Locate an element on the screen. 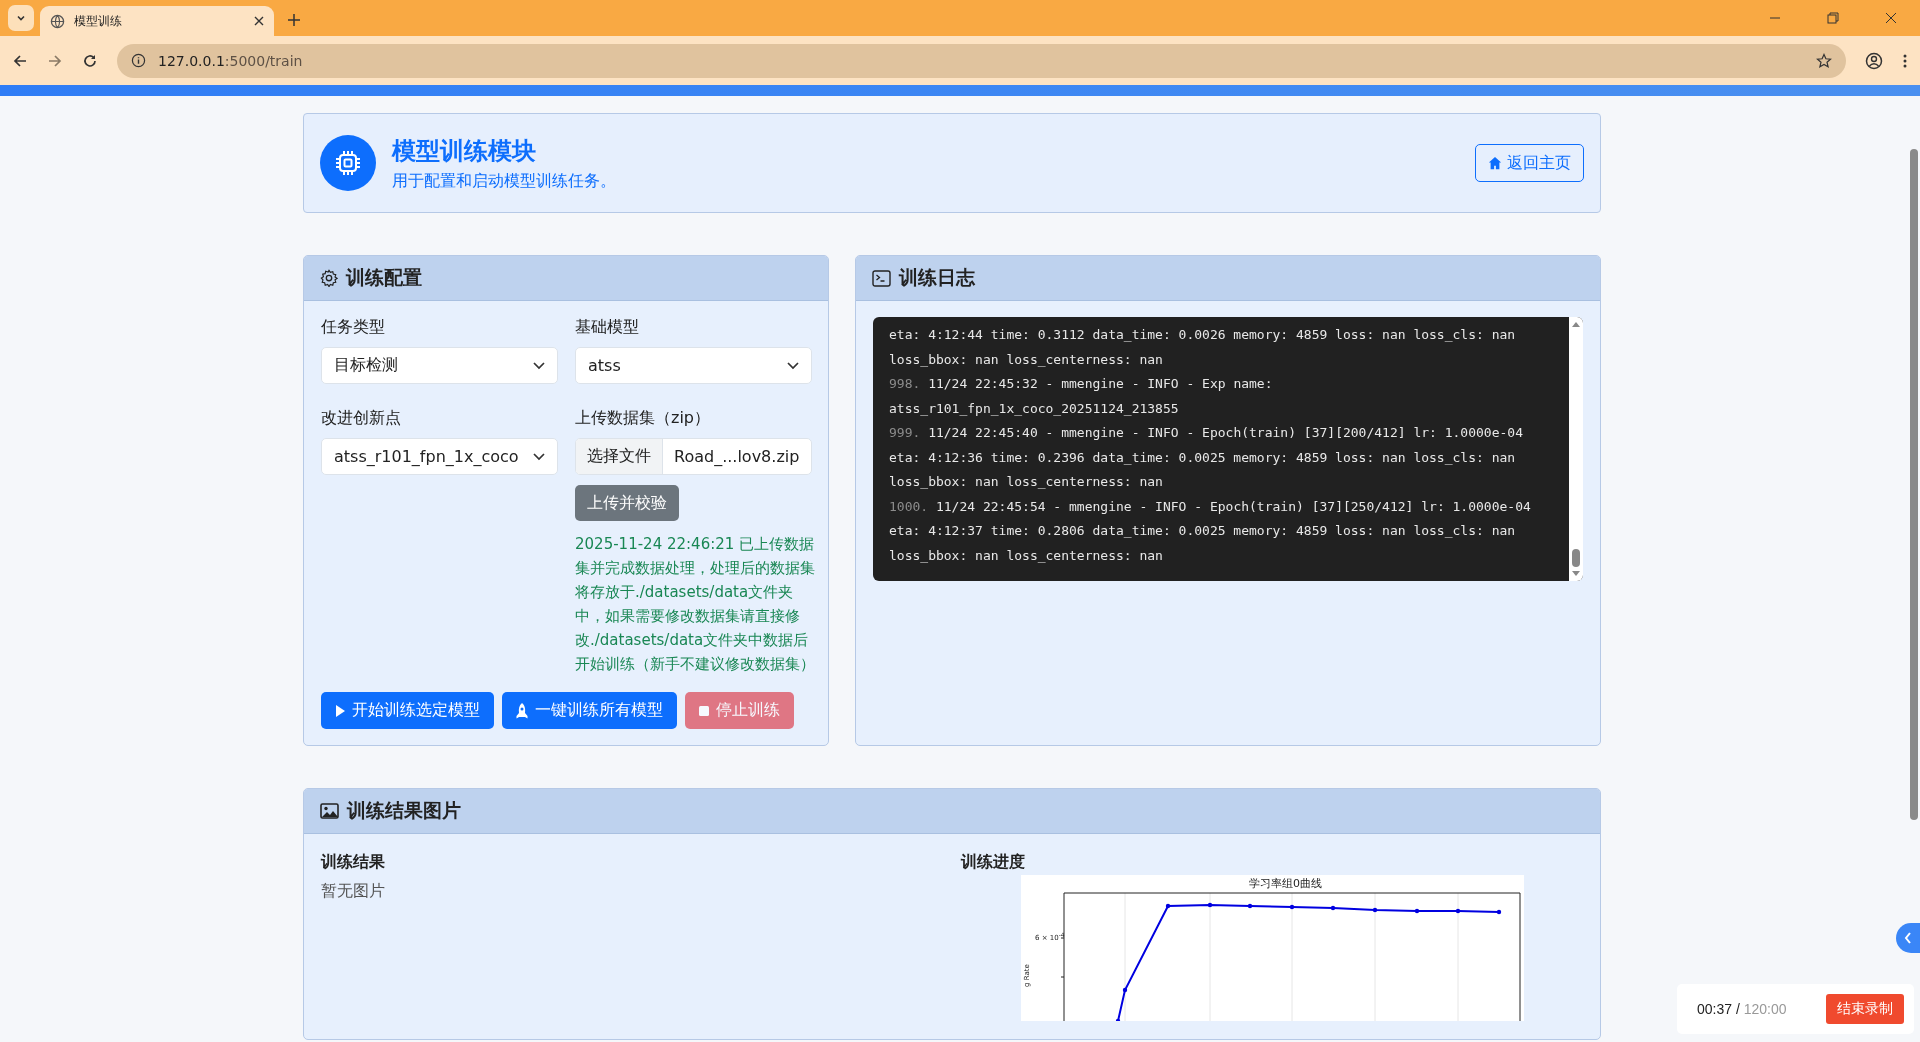 This screenshot has height=1042, width=1920. empty-text: 暂无图片 is located at coordinates (353, 891).